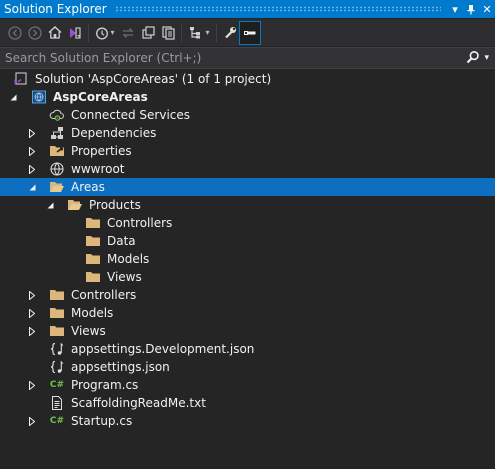 The height and width of the screenshot is (469, 495). I want to click on tree-item-models: Models, so click(247, 313).